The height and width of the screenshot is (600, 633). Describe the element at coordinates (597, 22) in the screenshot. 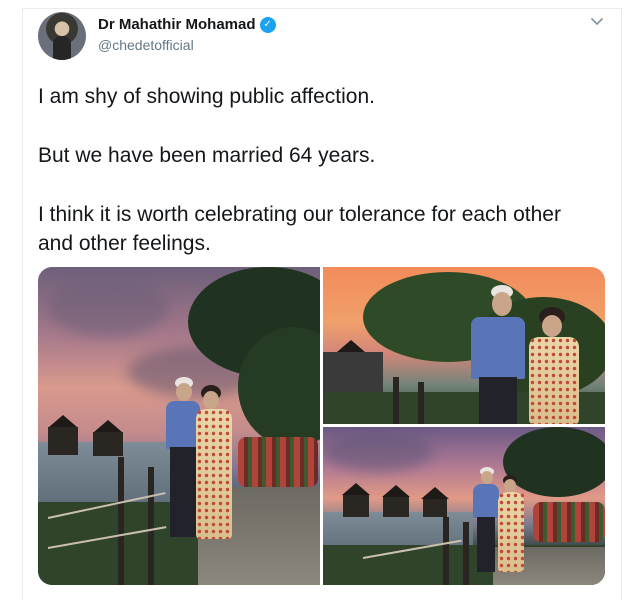

I see `chevron-down-icon` at that location.